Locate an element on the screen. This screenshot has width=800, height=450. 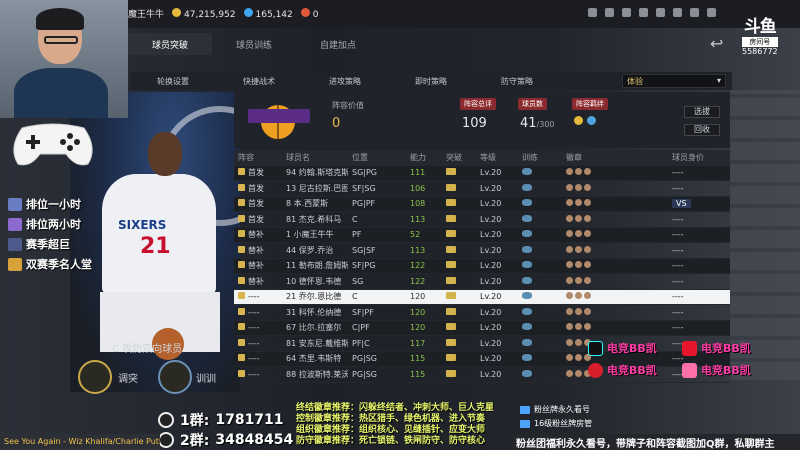
header-training: 训练 is located at coordinates (540, 157).